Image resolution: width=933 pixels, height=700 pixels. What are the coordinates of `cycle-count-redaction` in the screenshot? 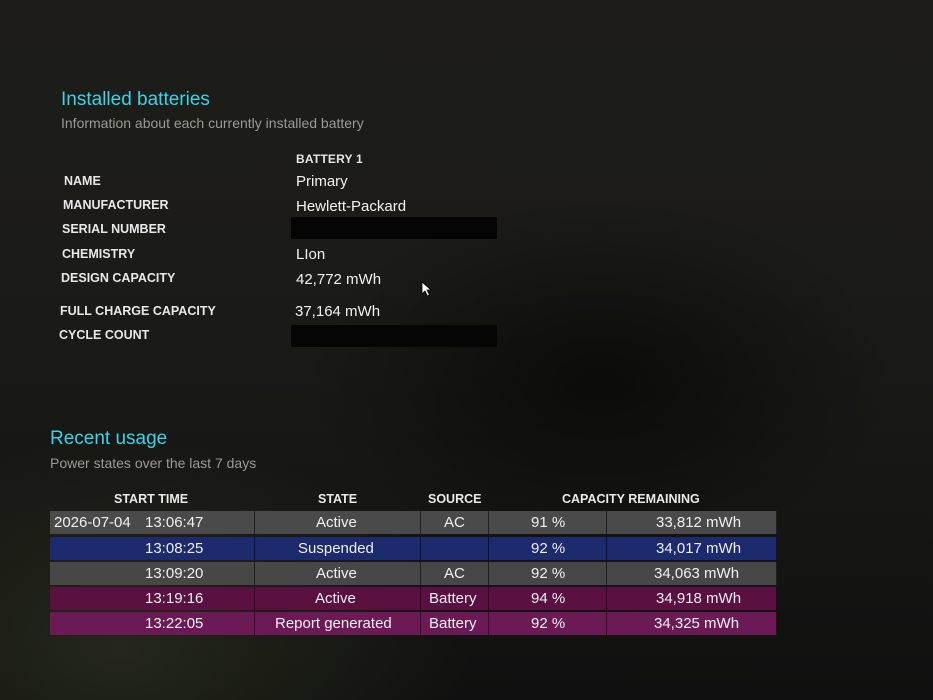 It's located at (394, 336).